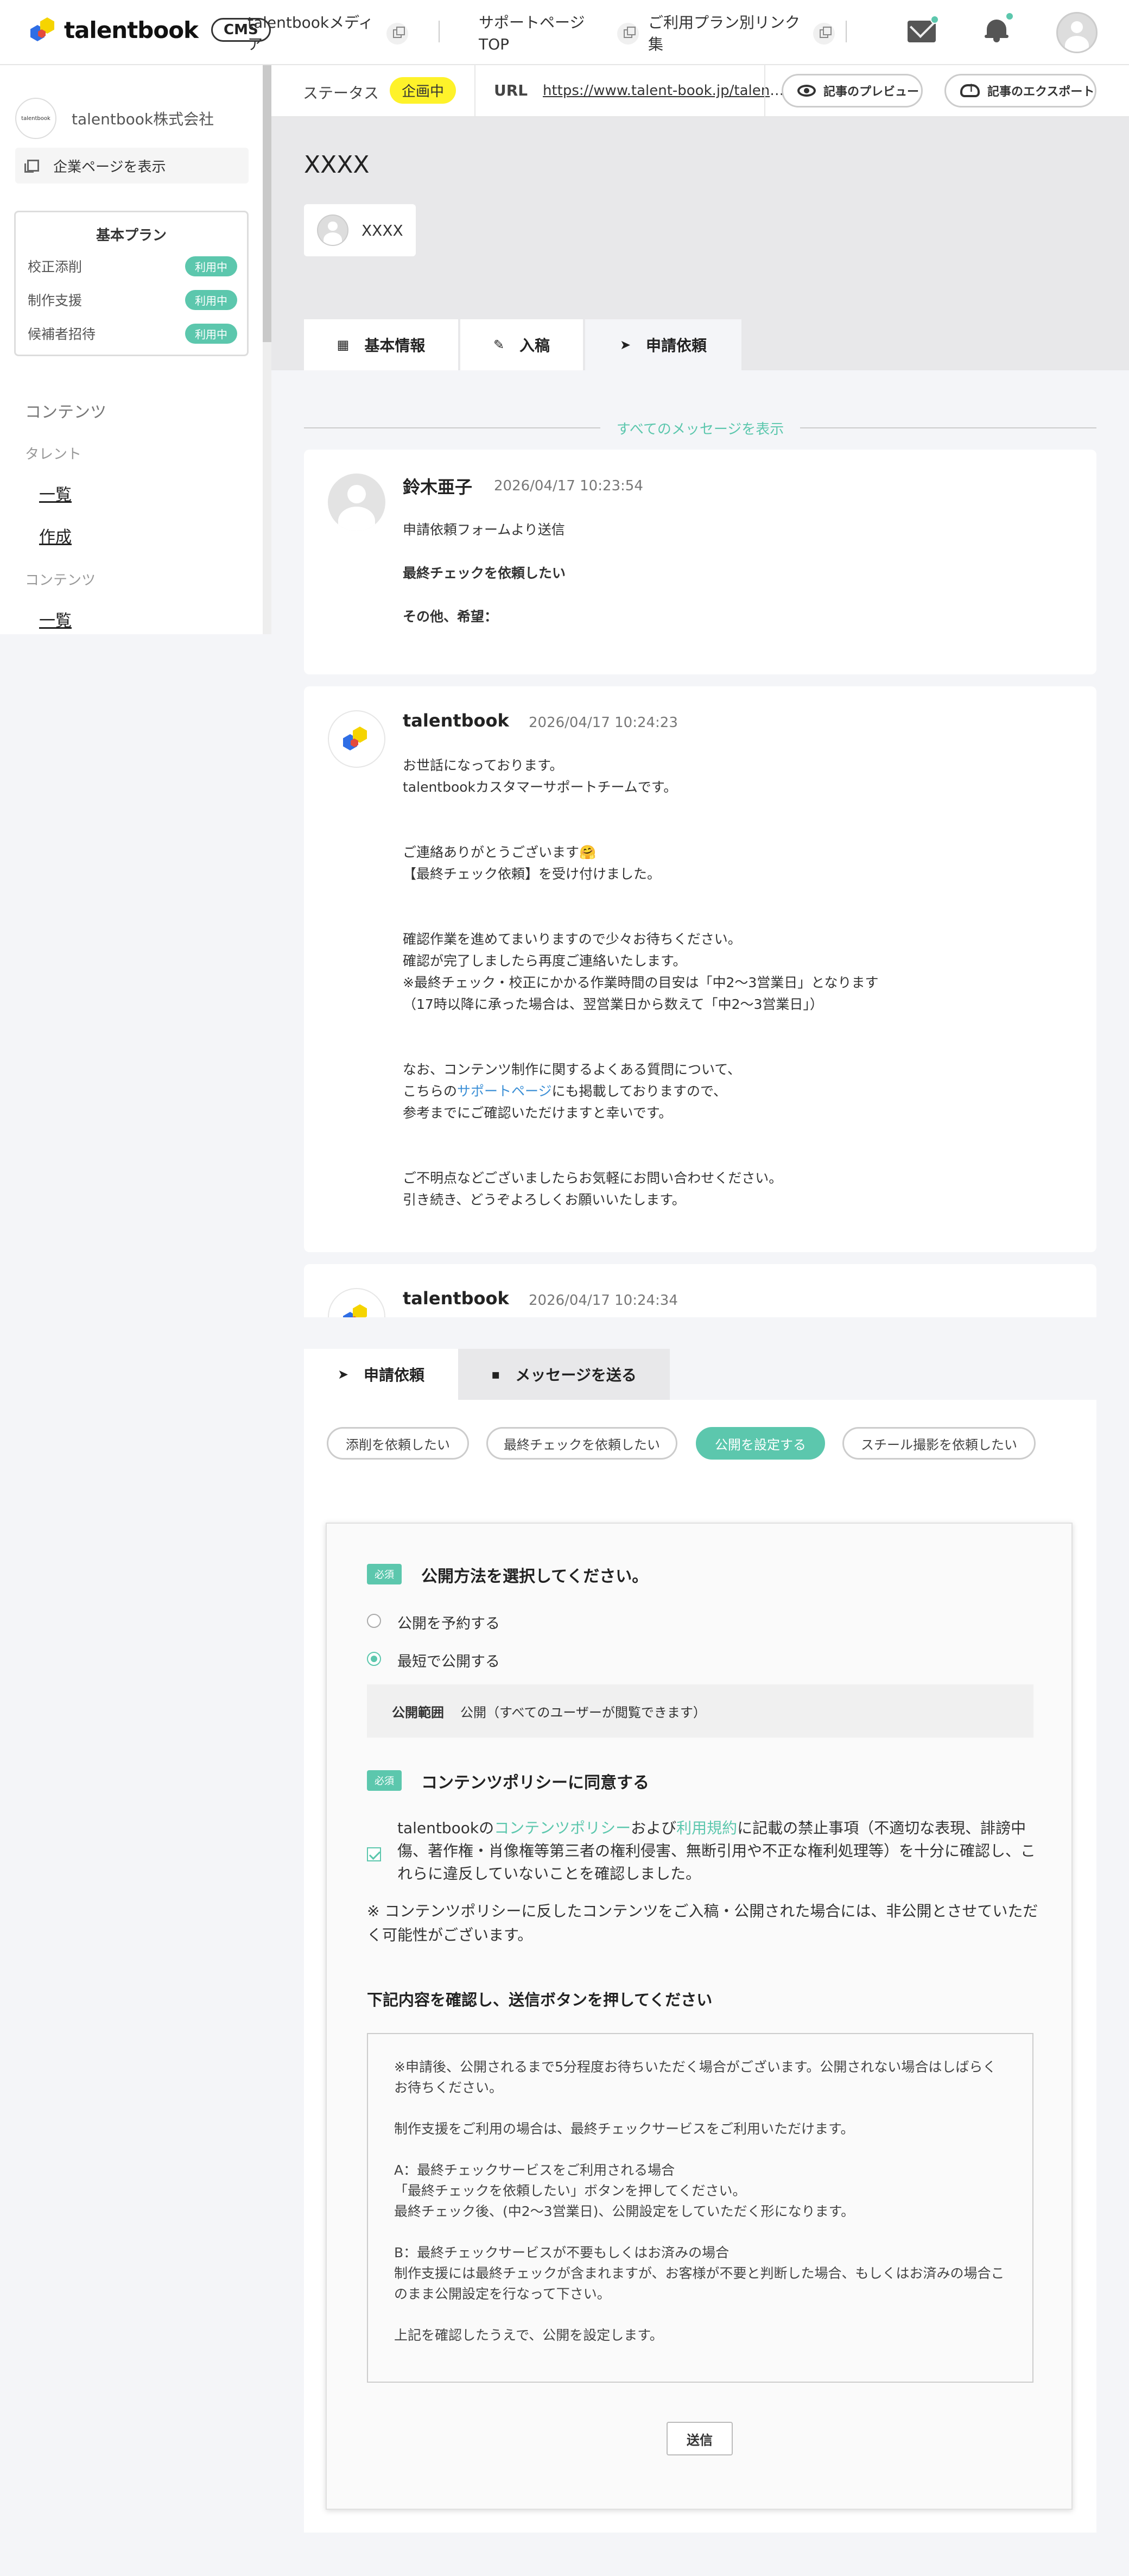 This screenshot has height=2576, width=1129. What do you see at coordinates (534, 346) in the screenshot?
I see `tab-submission-label: 入稿` at bounding box center [534, 346].